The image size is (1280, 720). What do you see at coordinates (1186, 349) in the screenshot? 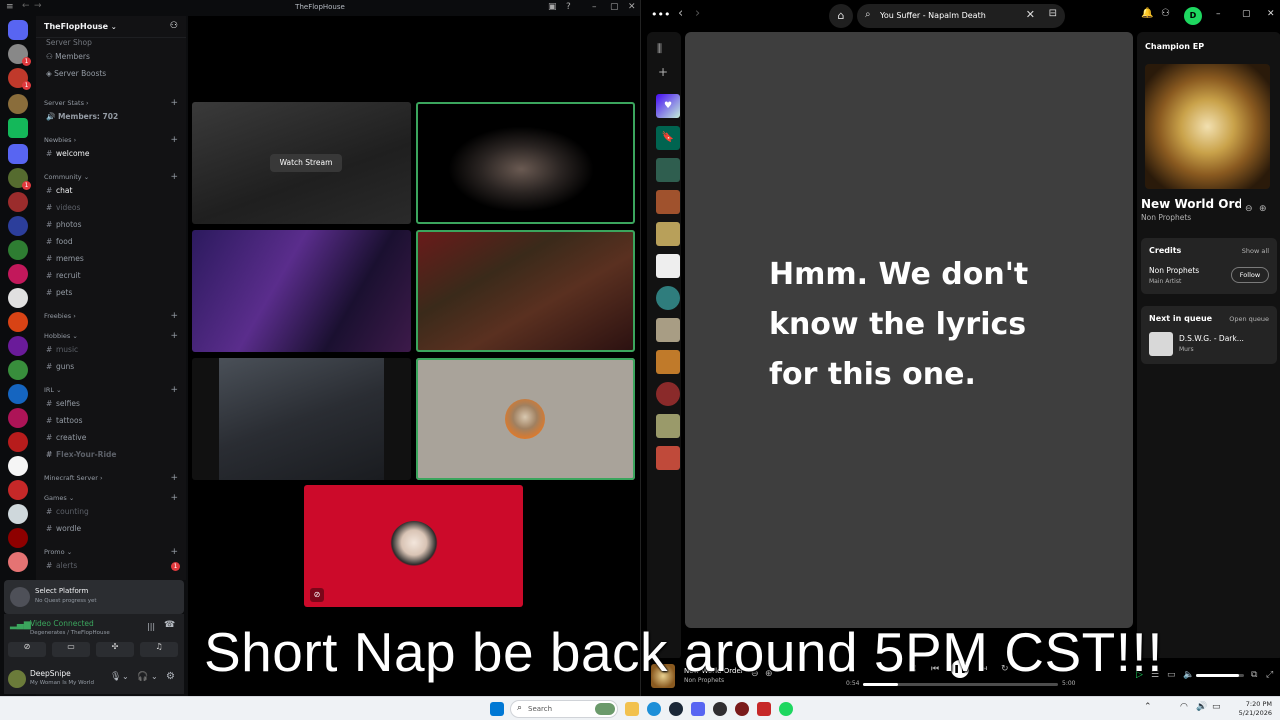
I see `queue-track-artist: Murs` at bounding box center [1186, 349].